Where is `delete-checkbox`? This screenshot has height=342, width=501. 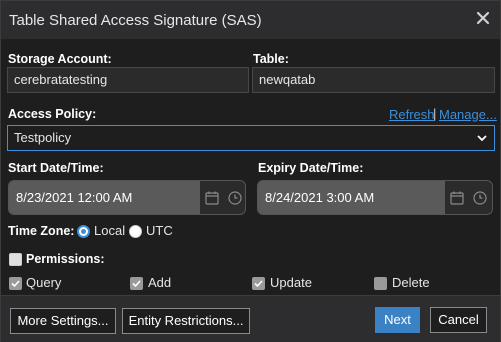 delete-checkbox is located at coordinates (380, 283).